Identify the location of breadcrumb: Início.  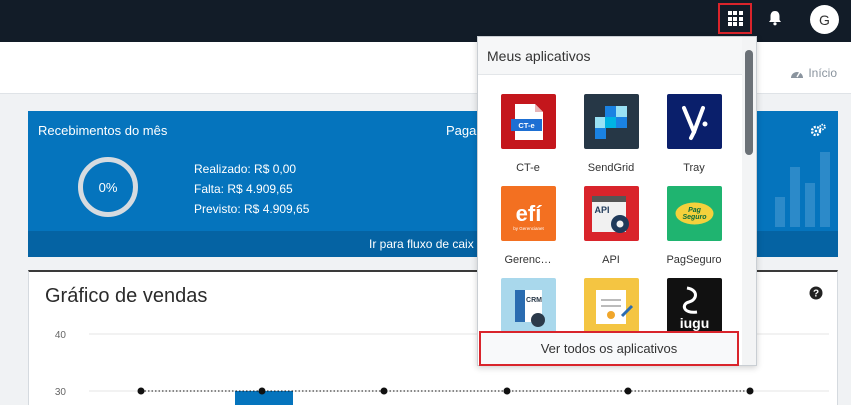
(813, 73).